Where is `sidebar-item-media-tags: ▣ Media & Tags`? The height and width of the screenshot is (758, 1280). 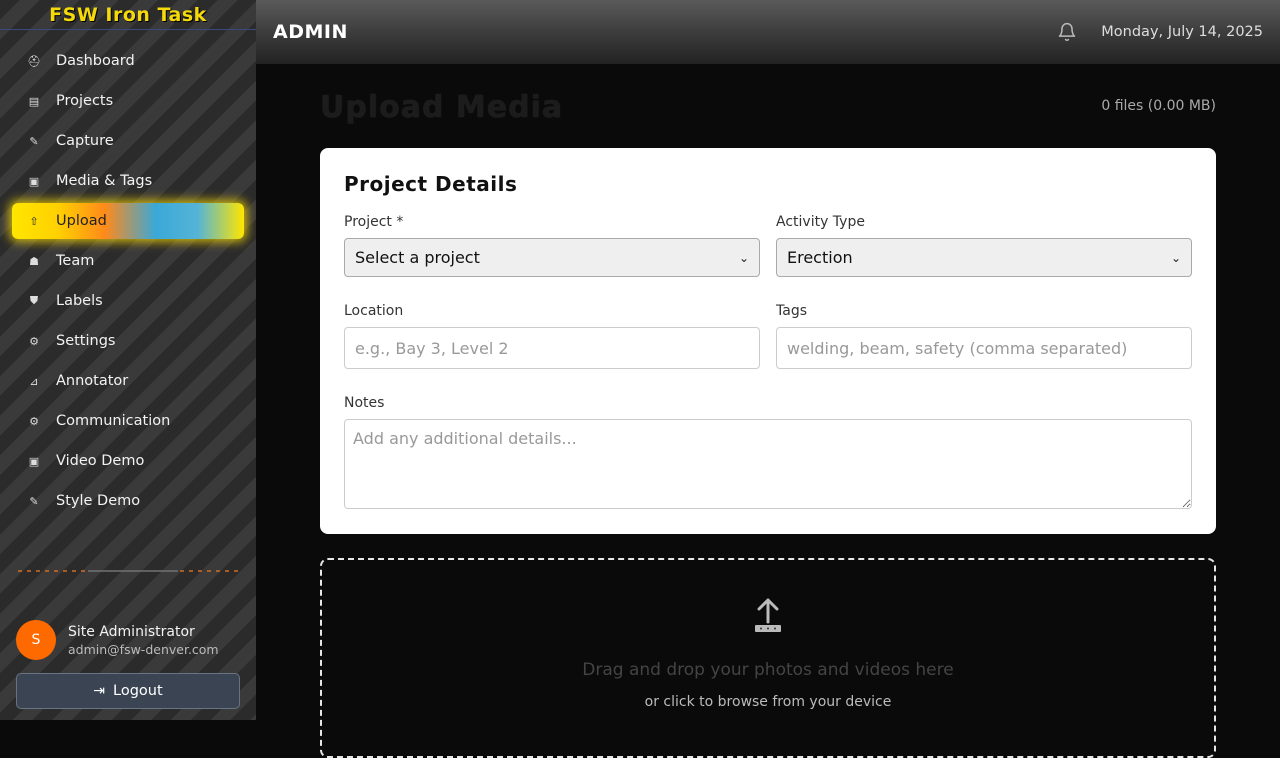 sidebar-item-media-tags: ▣ Media & Tags is located at coordinates (128, 181).